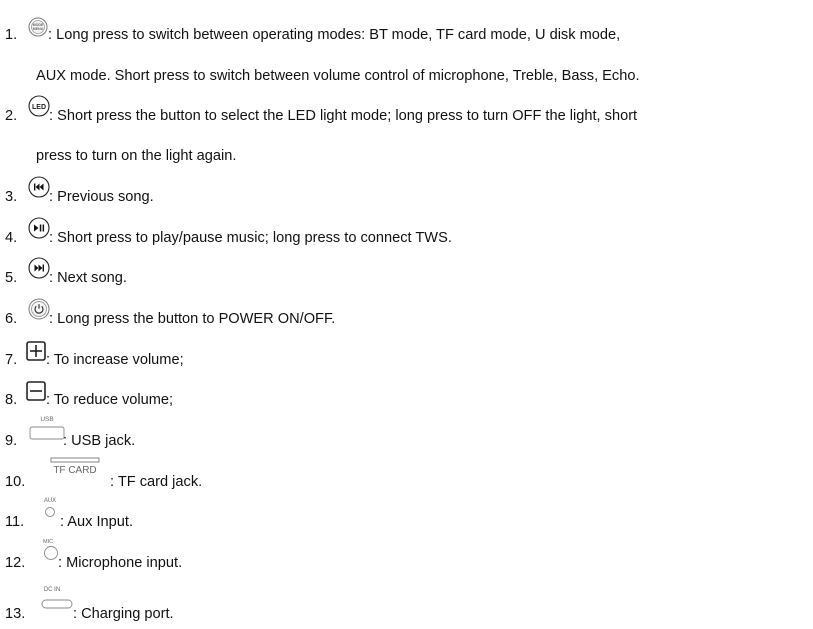  I want to click on item-description: : To increase volume;, so click(115, 360).